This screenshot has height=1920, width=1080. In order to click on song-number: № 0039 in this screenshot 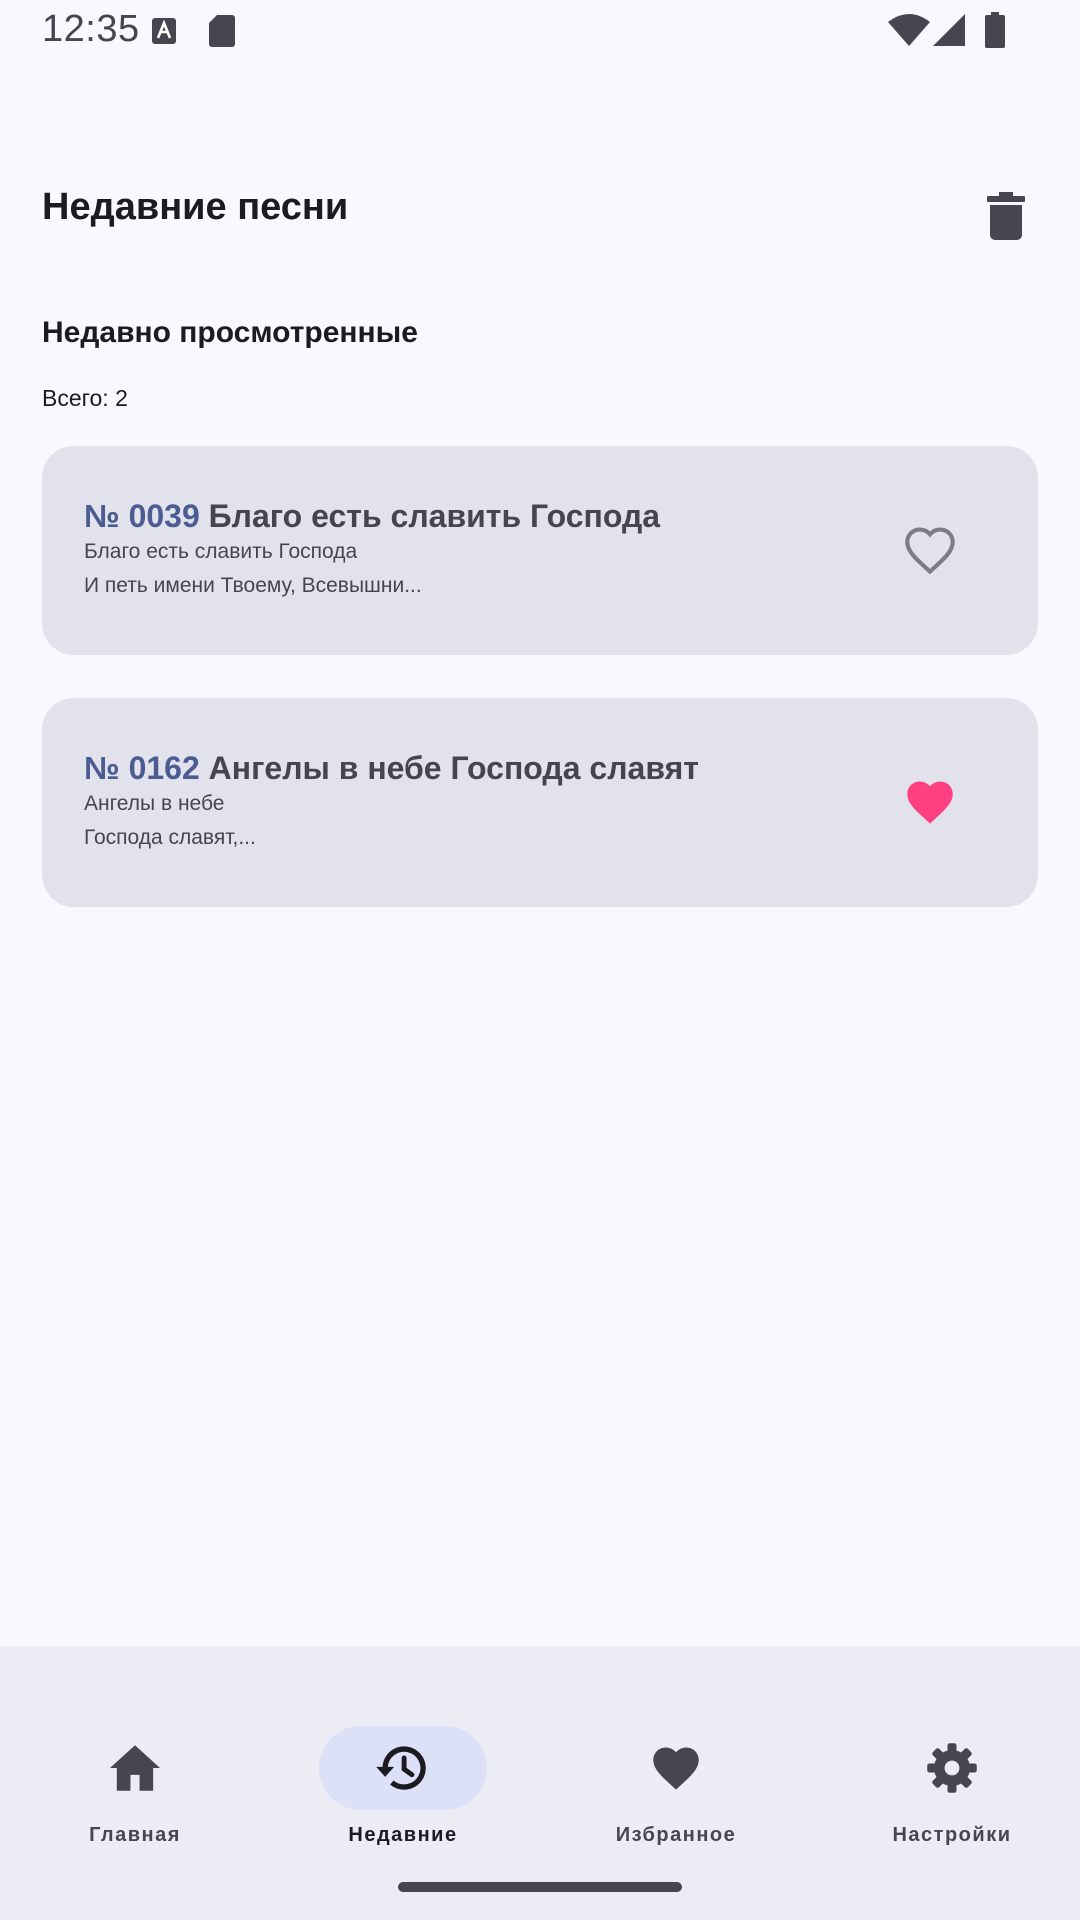, I will do `click(142, 516)`.